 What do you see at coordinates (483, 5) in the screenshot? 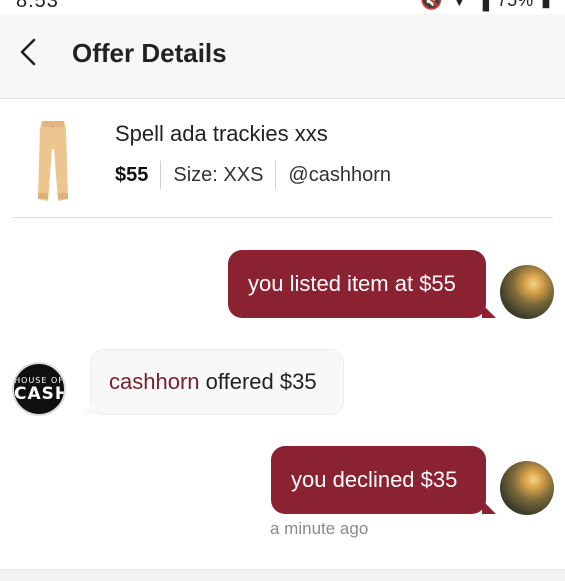
I see `signal-icon: ▐` at bounding box center [483, 5].